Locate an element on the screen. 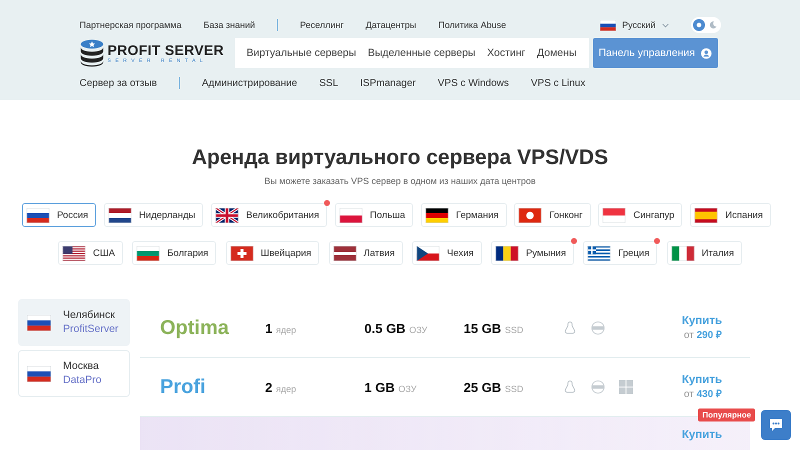 The image size is (800, 450). provider-name: DataPro is located at coordinates (82, 380).